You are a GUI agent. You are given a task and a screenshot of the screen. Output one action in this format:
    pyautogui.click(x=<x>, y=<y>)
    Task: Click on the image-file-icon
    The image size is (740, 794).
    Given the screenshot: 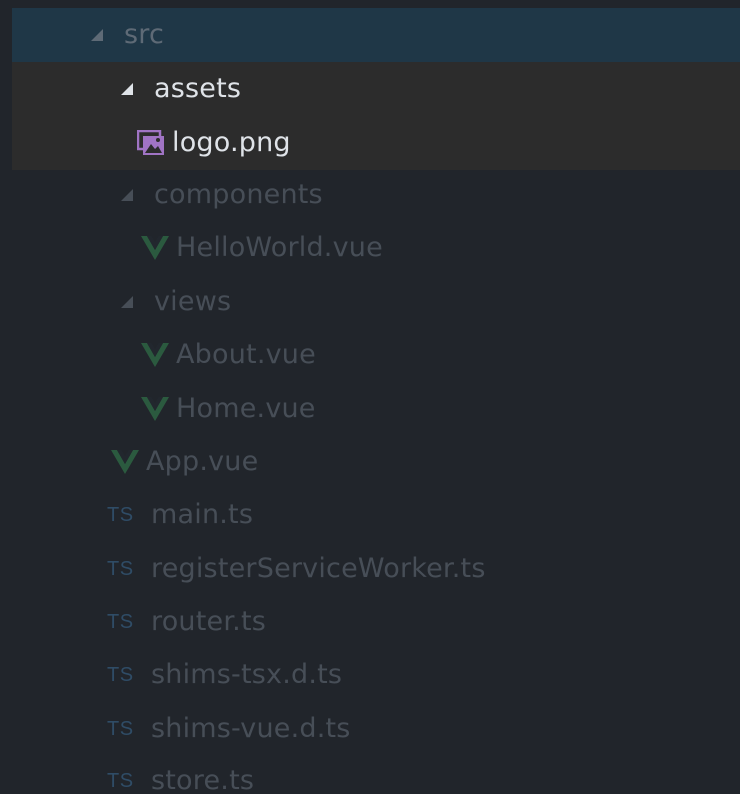 What is the action you would take?
    pyautogui.click(x=151, y=143)
    